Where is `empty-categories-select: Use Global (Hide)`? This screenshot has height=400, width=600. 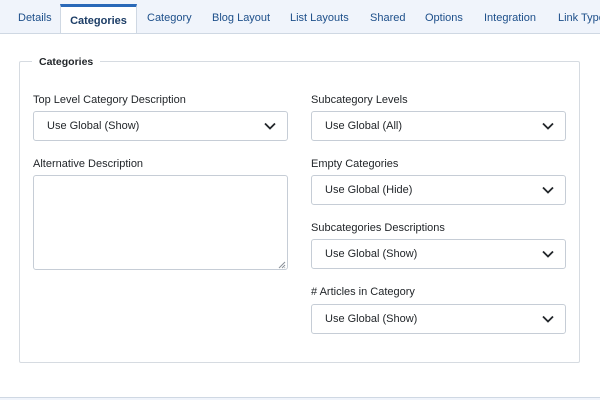
empty-categories-select: Use Global (Hide) is located at coordinates (438, 190).